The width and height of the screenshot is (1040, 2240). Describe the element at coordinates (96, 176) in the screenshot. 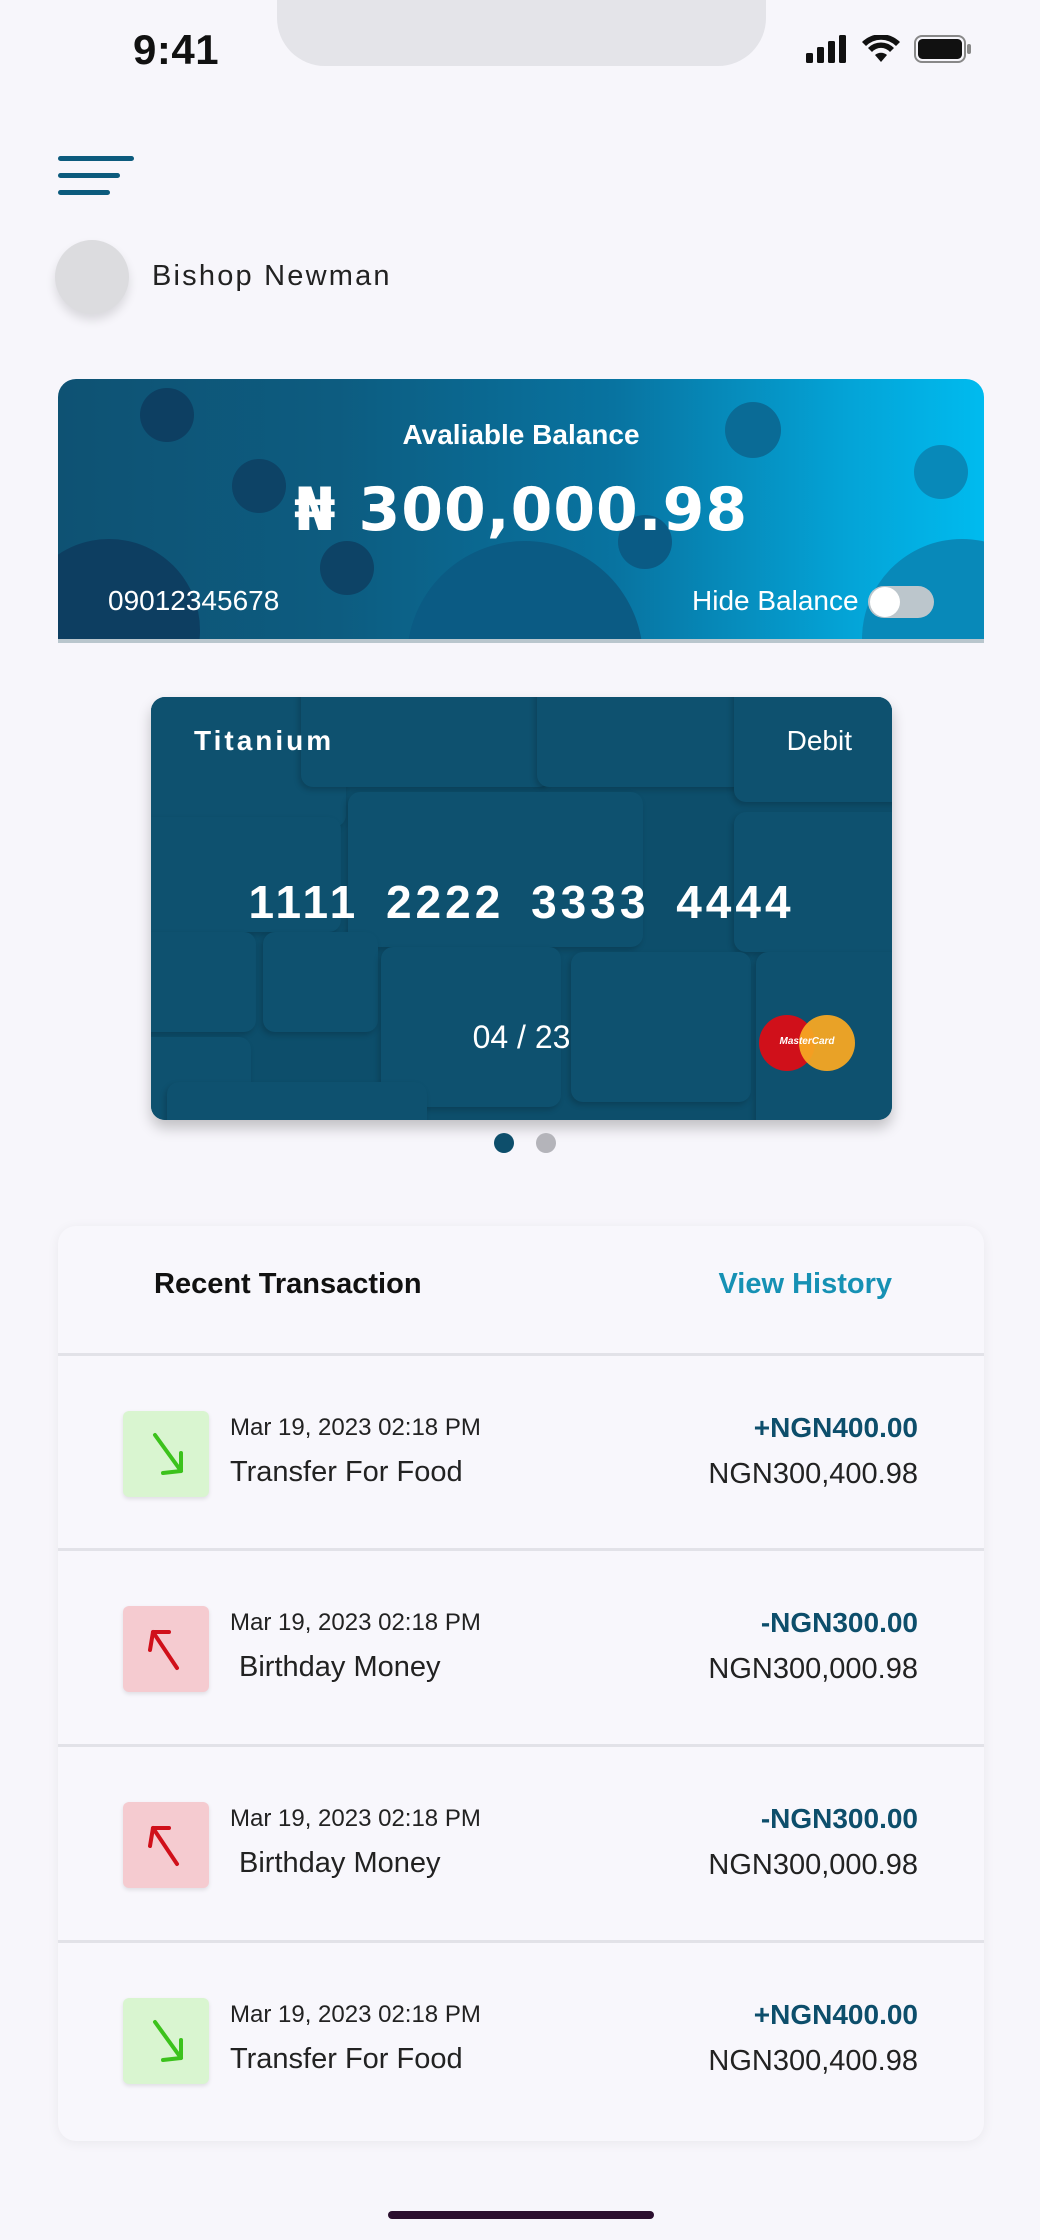

I see `hamburger-menu-icon` at that location.